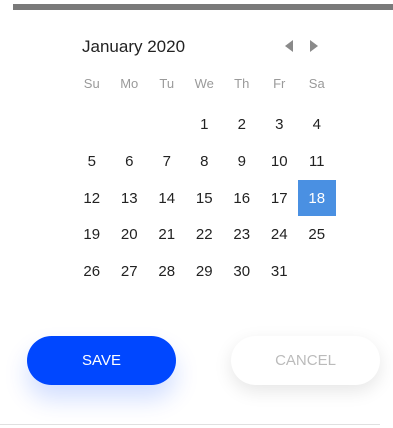 The height and width of the screenshot is (428, 393). What do you see at coordinates (205, 161) in the screenshot?
I see `day-cell: 8` at bounding box center [205, 161].